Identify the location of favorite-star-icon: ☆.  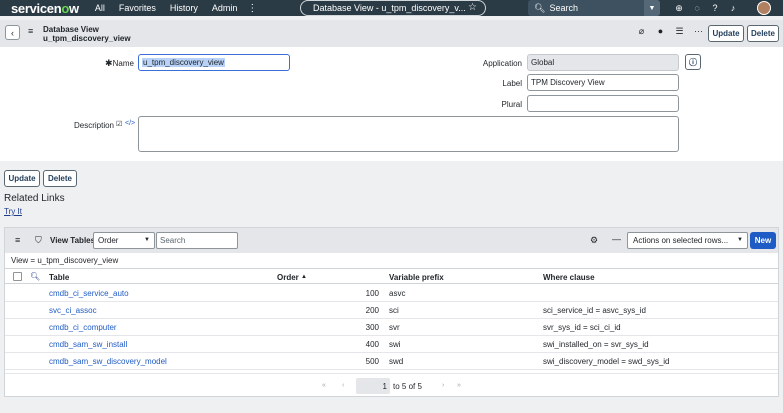
(472, 7).